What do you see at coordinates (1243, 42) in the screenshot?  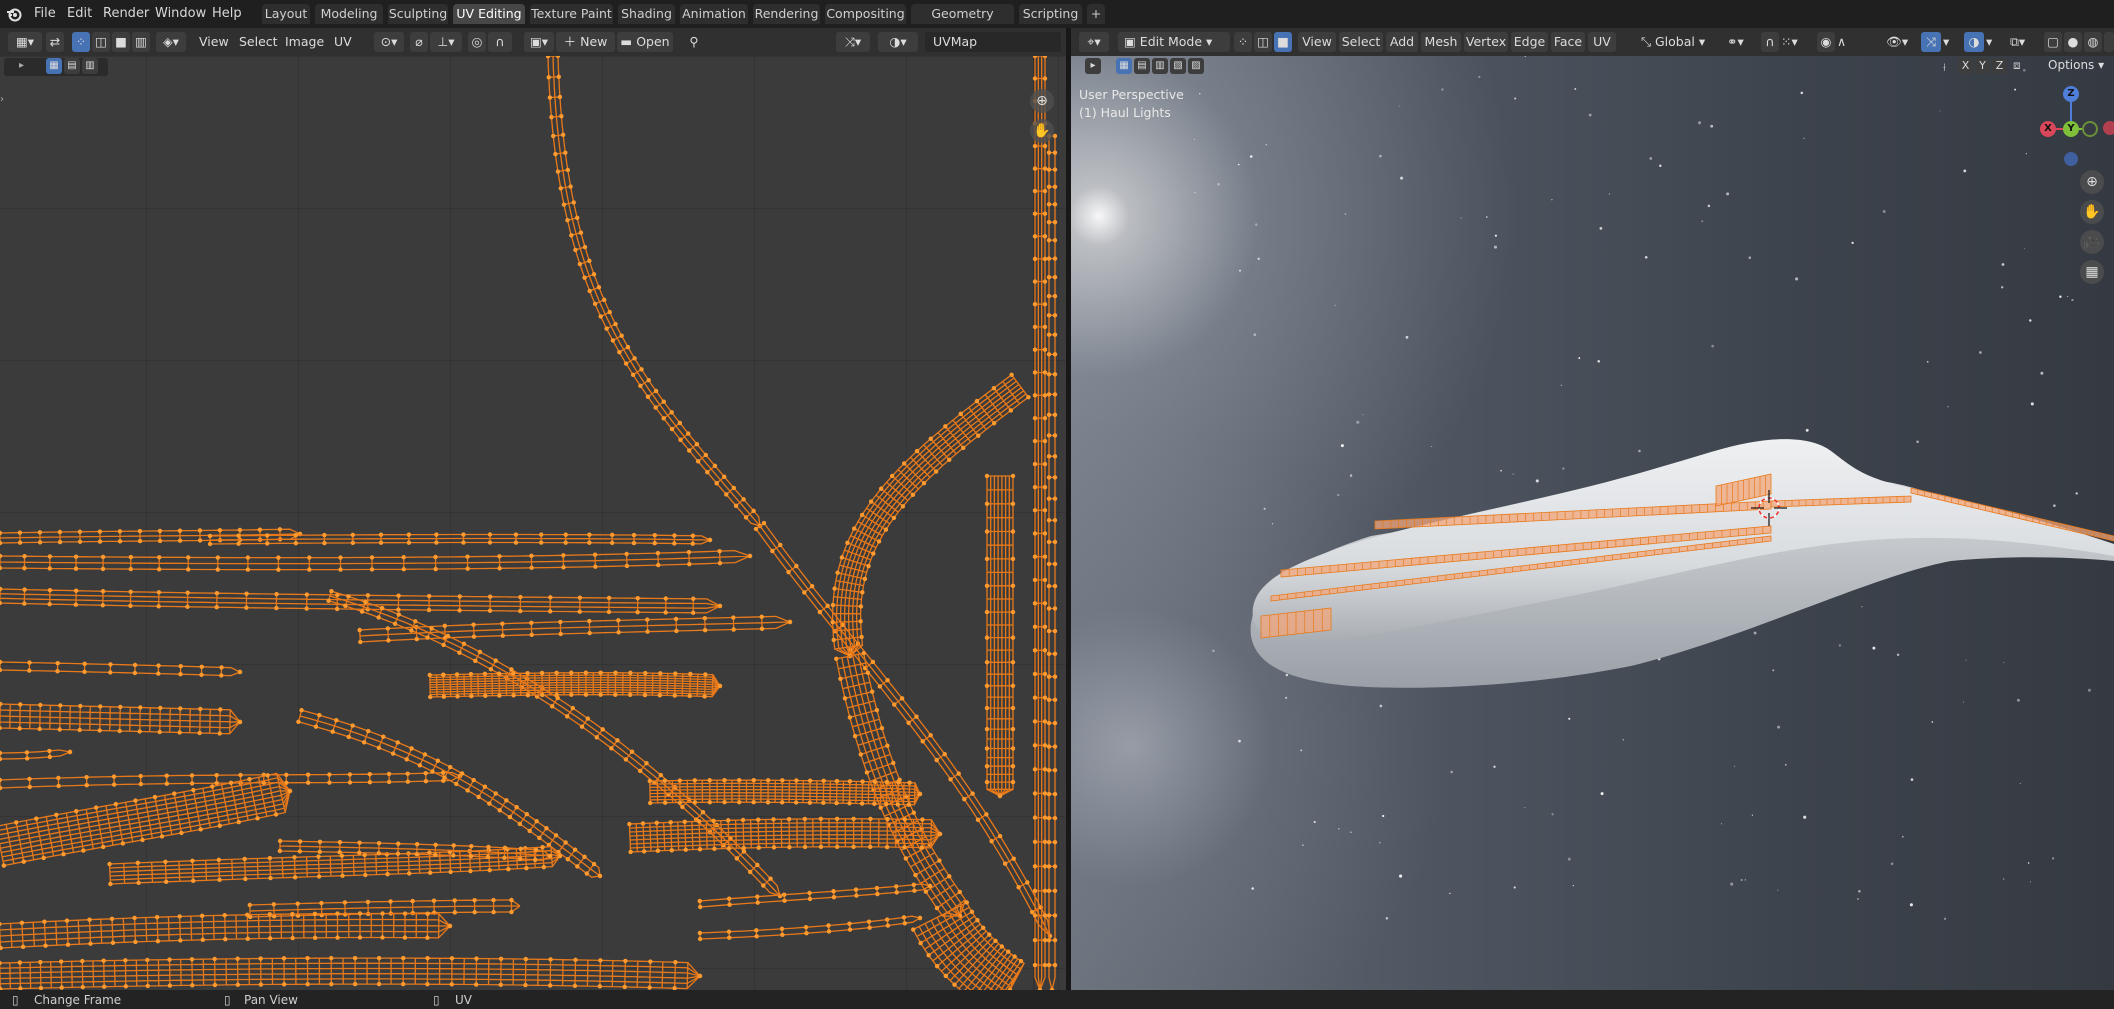 I see `vertex-mode-icon: ⁘` at bounding box center [1243, 42].